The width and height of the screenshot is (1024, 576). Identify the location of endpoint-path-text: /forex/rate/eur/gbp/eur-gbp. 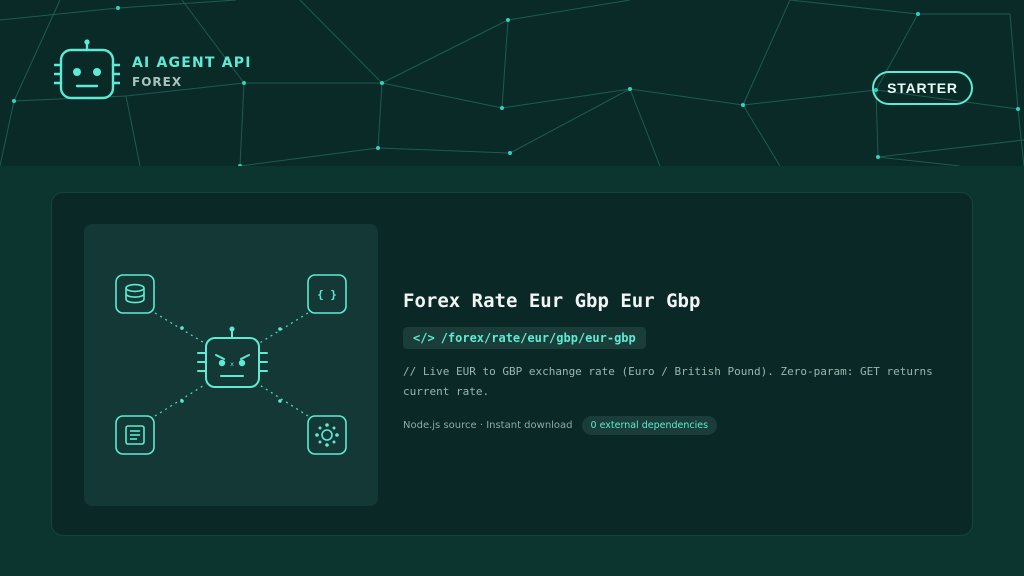
(538, 338).